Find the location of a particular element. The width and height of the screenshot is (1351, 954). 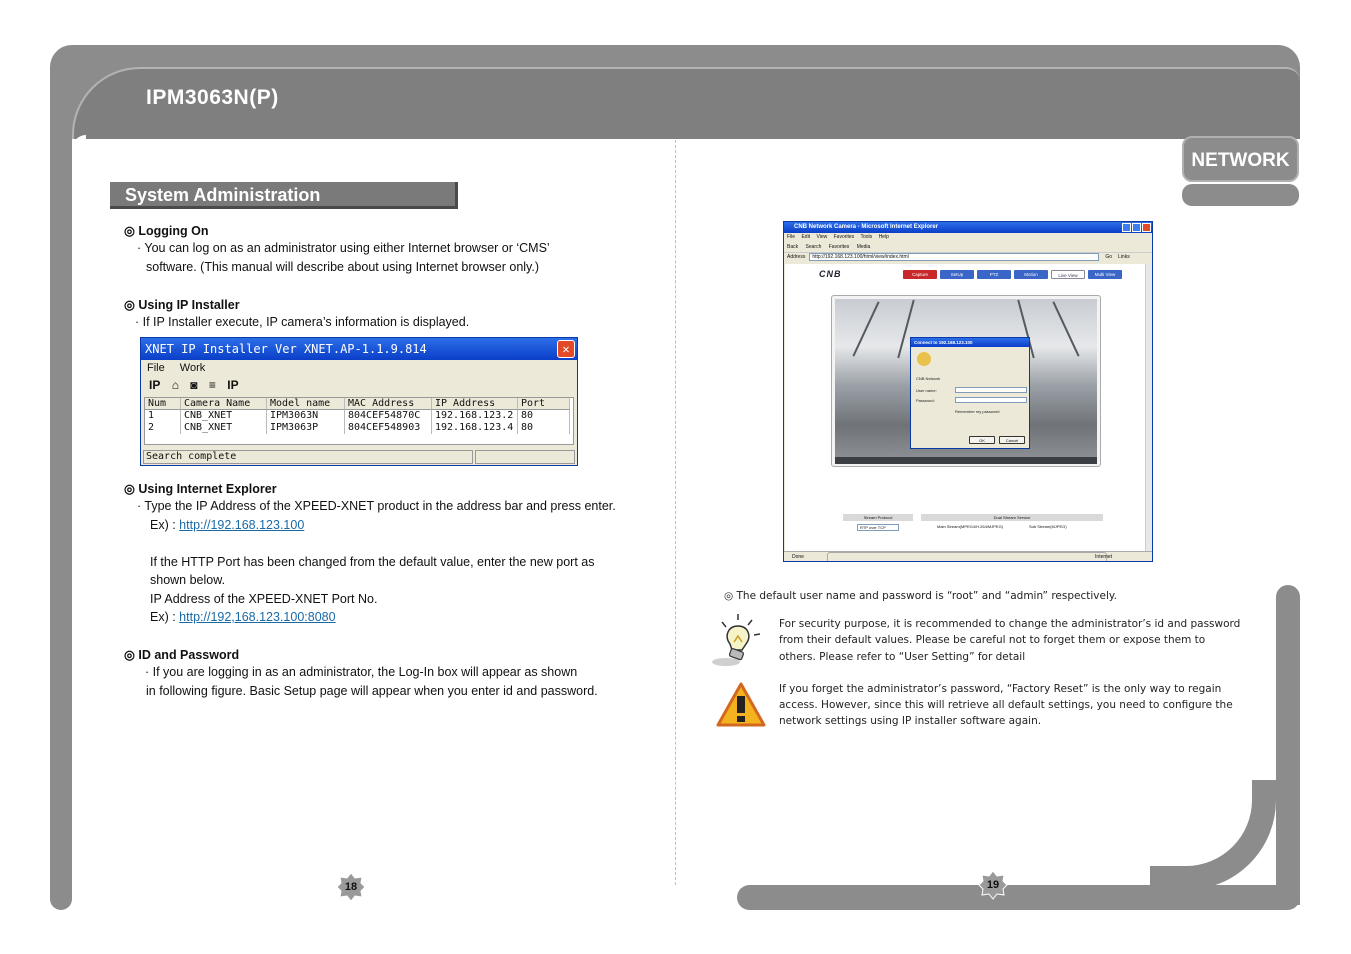

bottom-right-curve is located at coordinates (1213, 835).